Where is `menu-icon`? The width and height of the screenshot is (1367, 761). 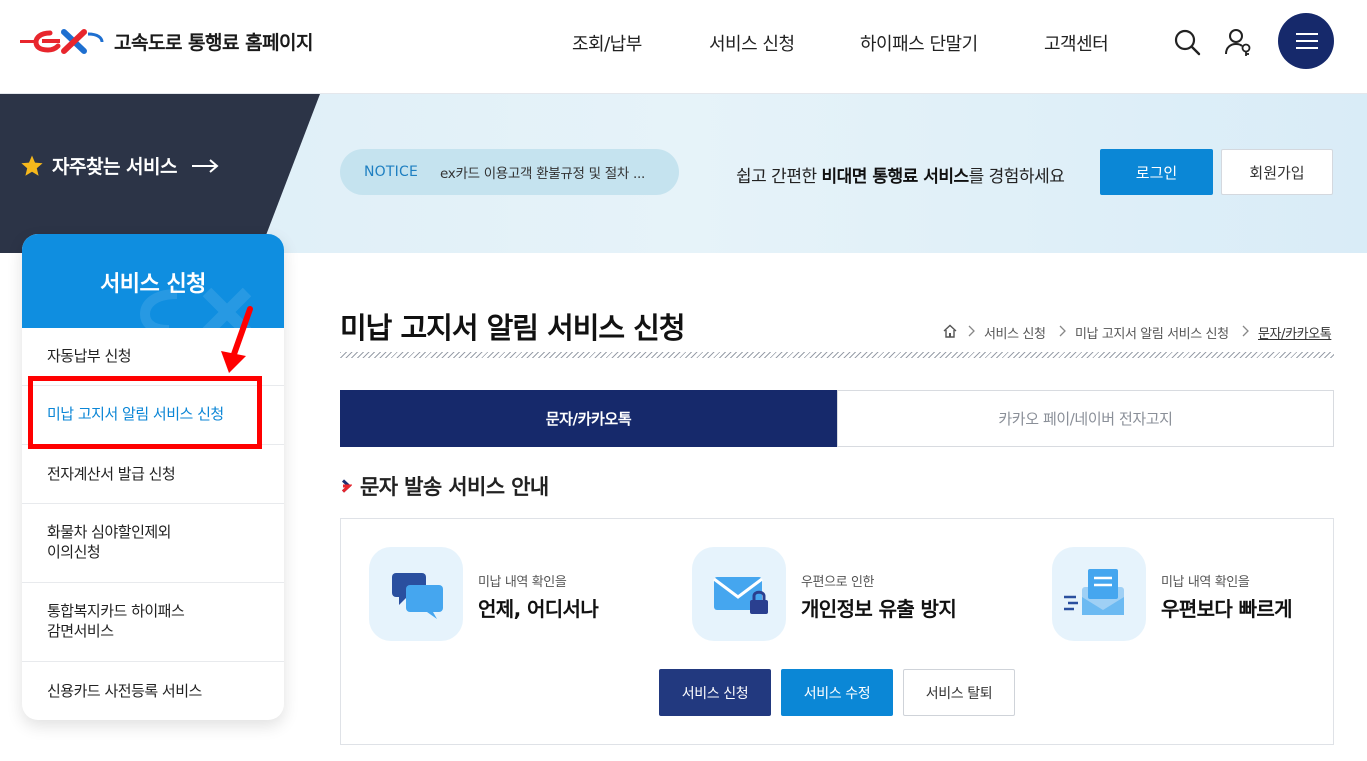
menu-icon is located at coordinates (1306, 41).